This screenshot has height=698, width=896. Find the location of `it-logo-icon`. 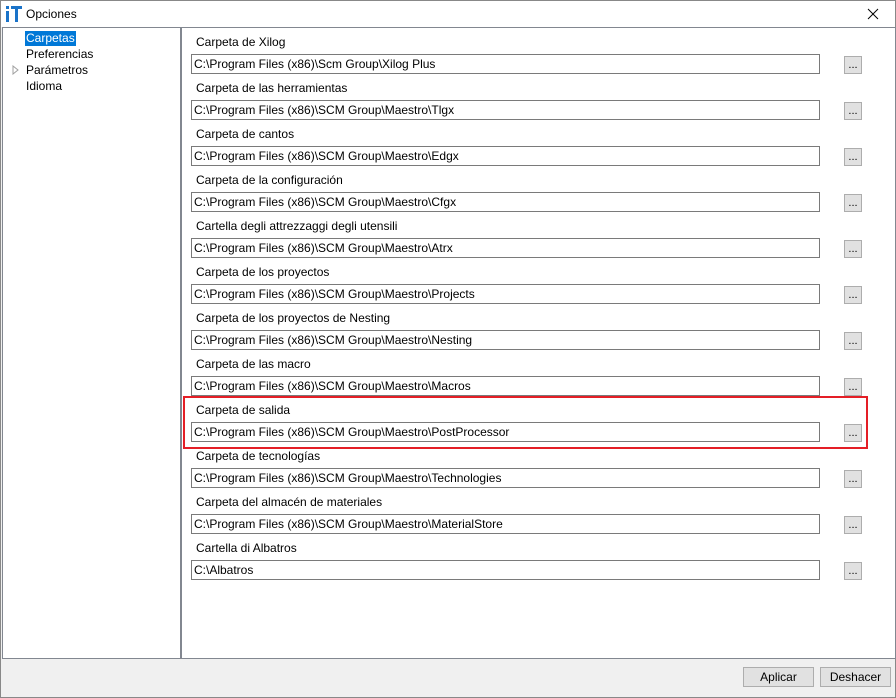

it-logo-icon is located at coordinates (14, 14).